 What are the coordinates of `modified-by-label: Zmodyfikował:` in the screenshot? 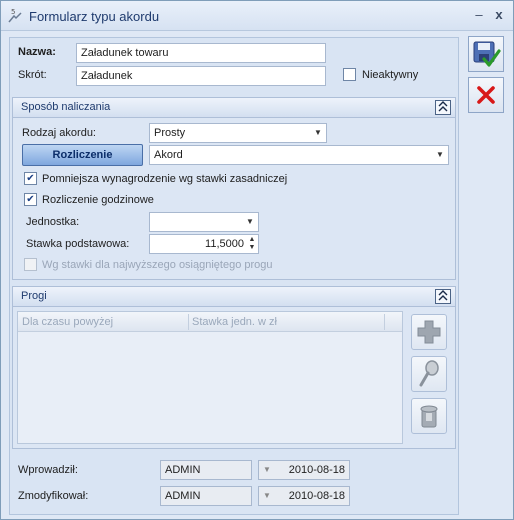 It's located at (53, 496).